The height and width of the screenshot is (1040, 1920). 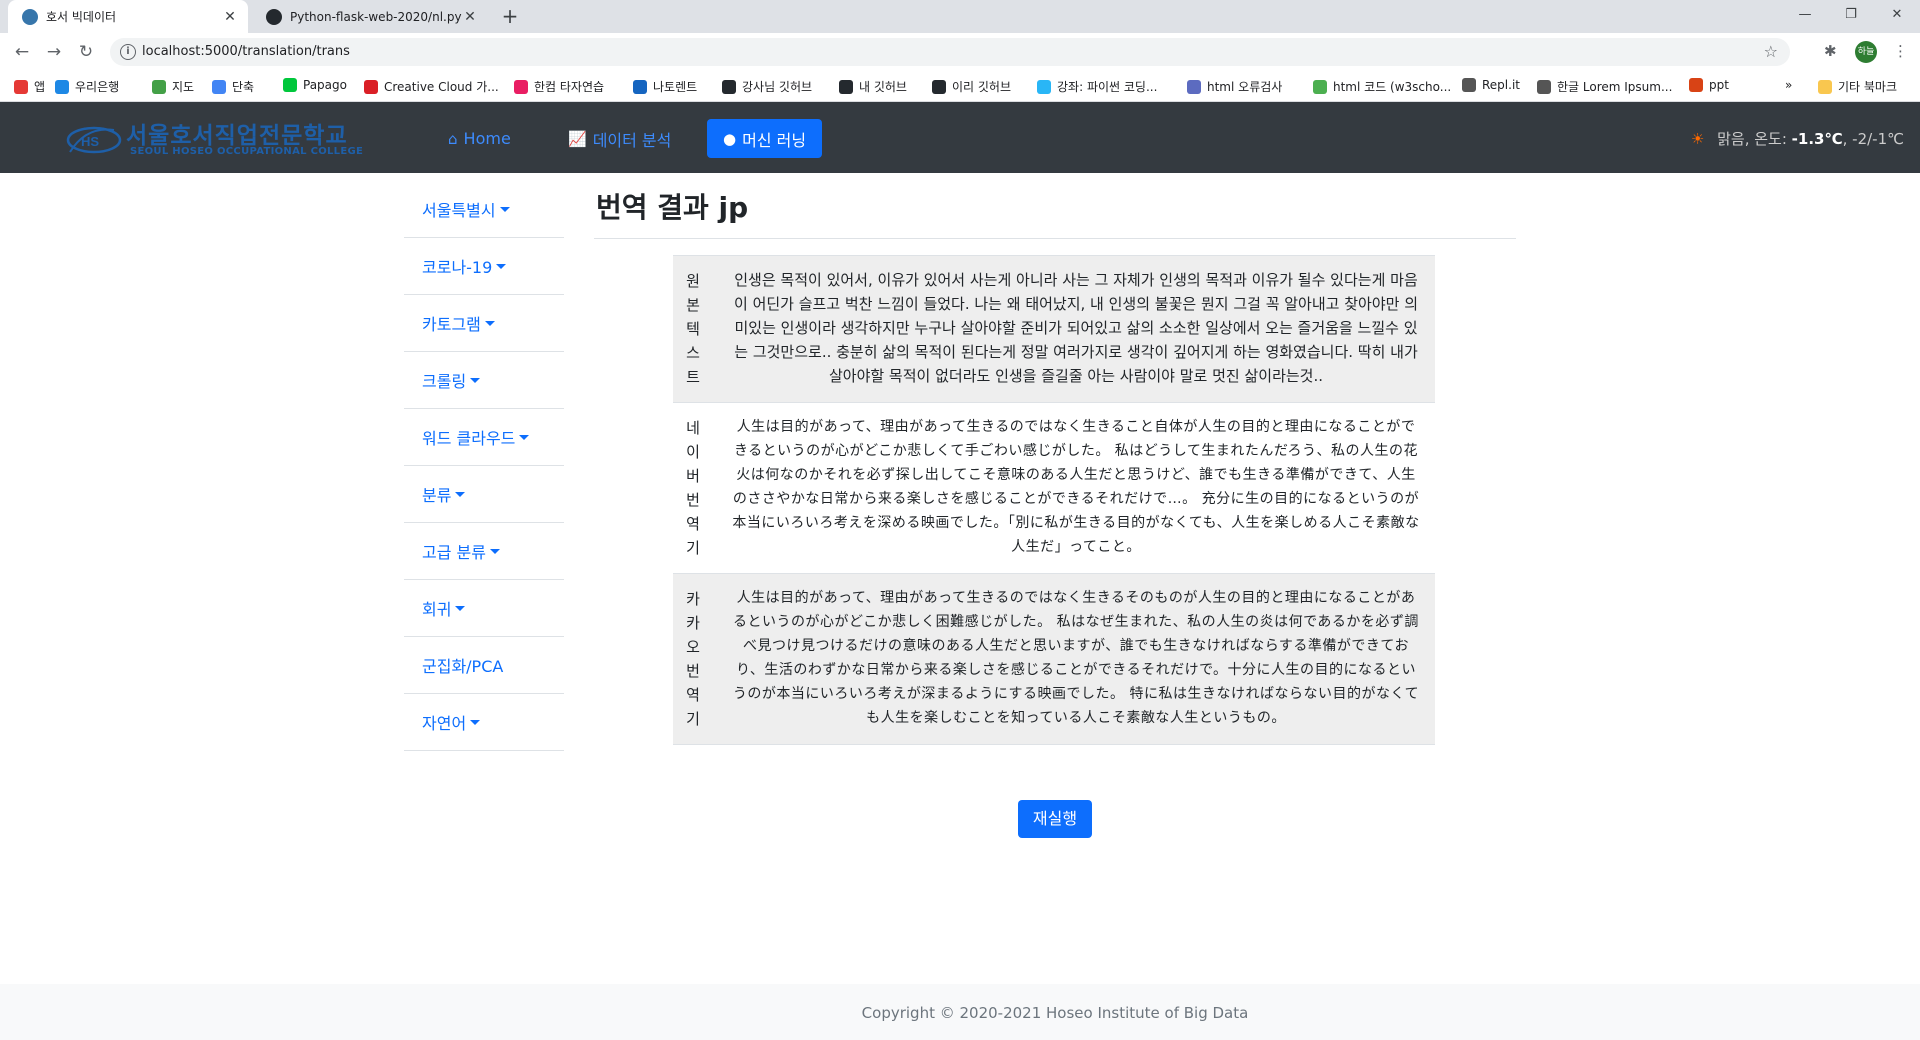 I want to click on bookmark-item: 나토렌트, so click(x=665, y=86).